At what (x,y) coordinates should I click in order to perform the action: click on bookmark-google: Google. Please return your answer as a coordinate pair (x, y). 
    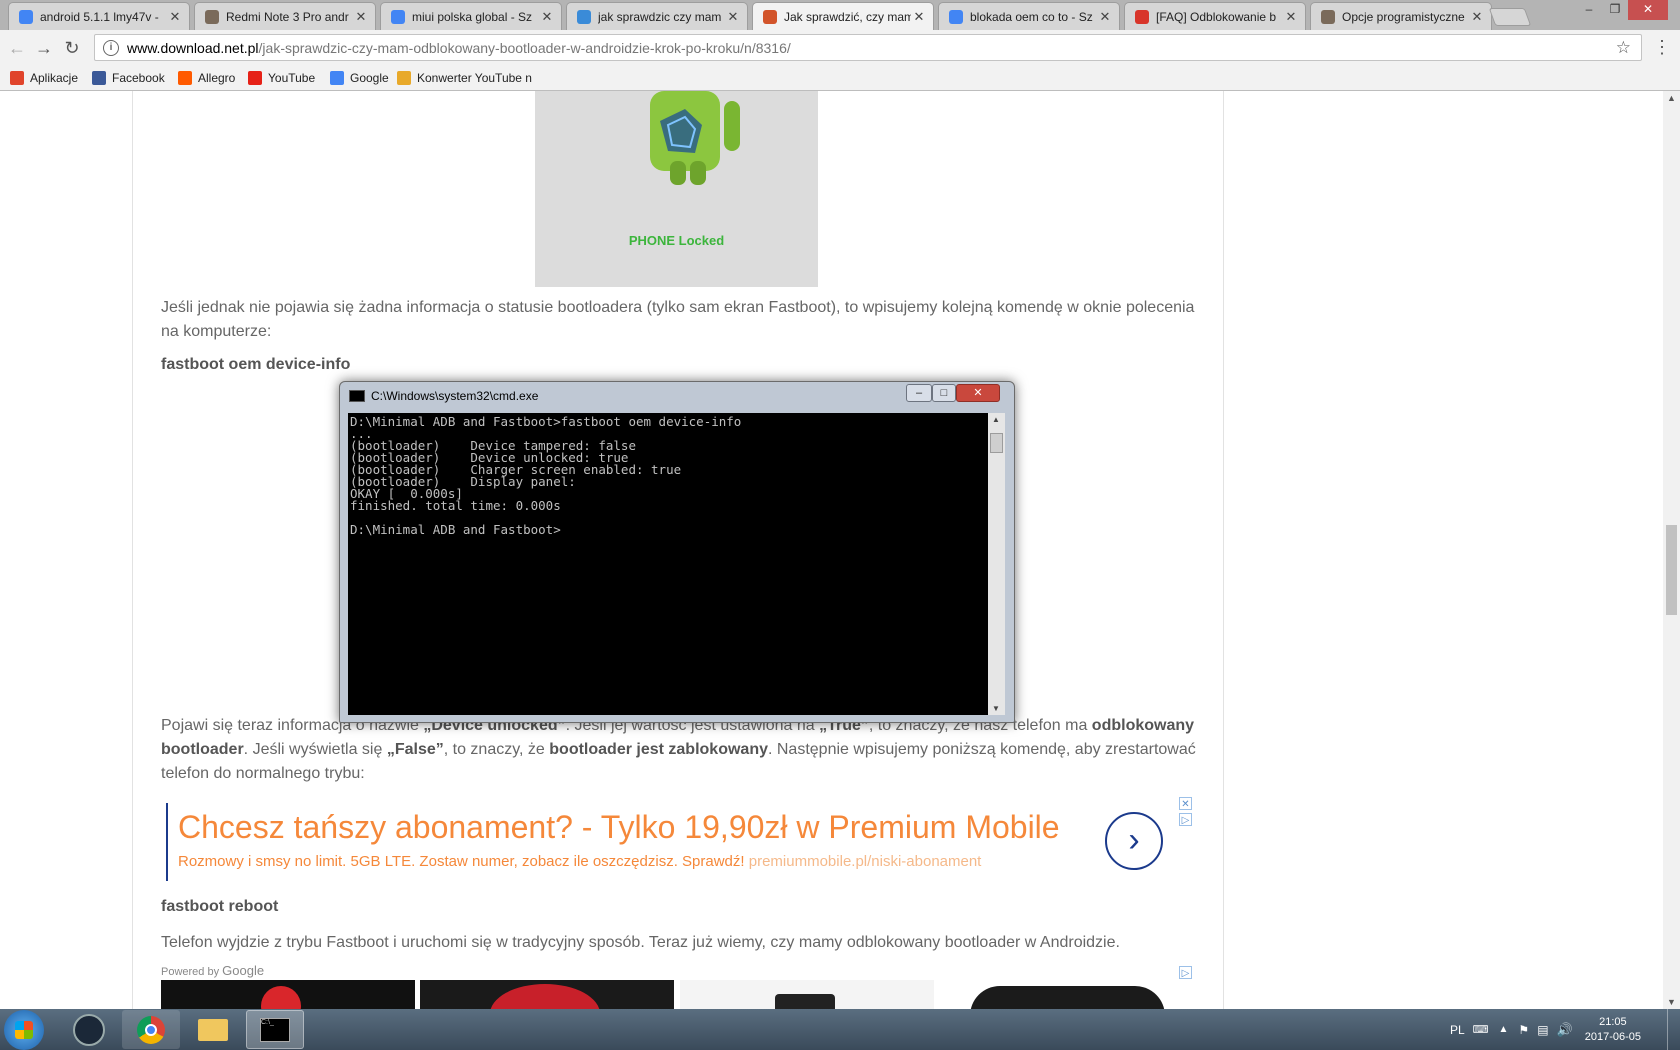
    Looking at the image, I should click on (359, 78).